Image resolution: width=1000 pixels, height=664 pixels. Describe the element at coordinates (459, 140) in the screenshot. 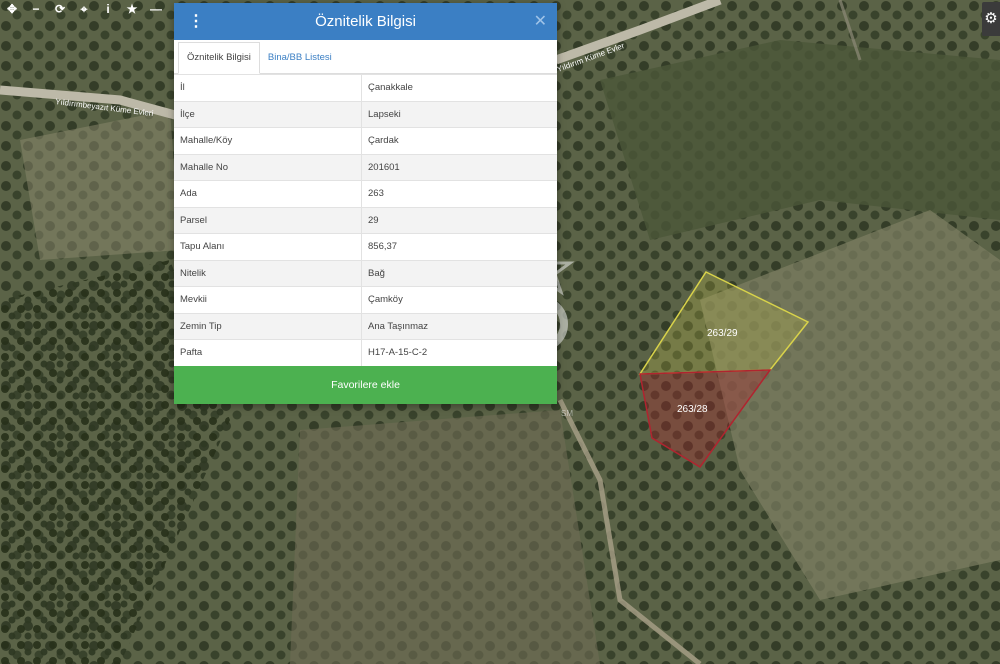

I see `attribute-value: Çardak` at that location.